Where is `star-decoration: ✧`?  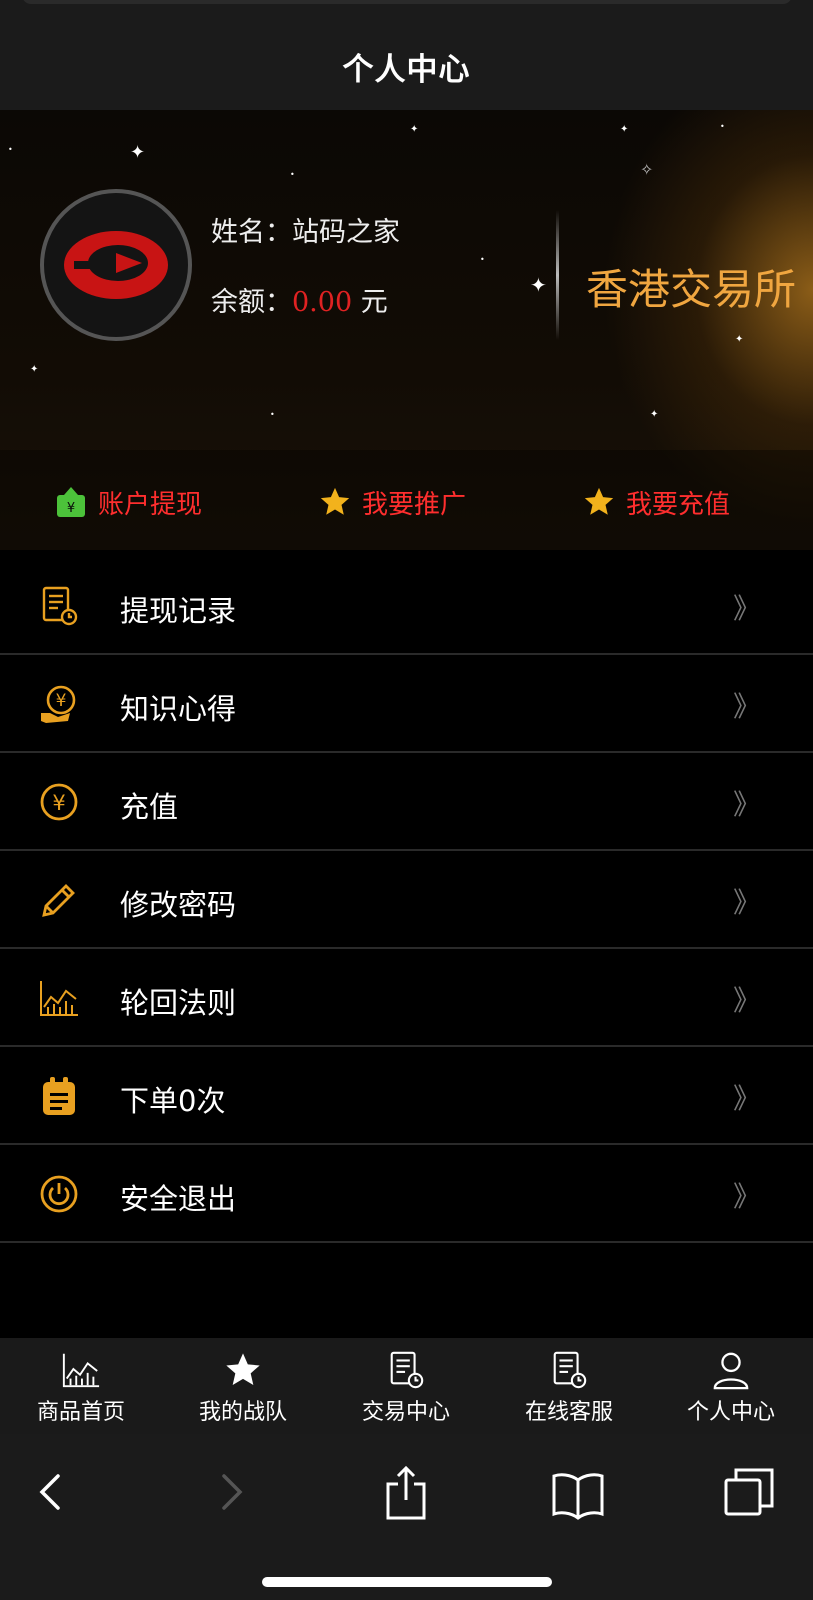 star-decoration: ✧ is located at coordinates (647, 169).